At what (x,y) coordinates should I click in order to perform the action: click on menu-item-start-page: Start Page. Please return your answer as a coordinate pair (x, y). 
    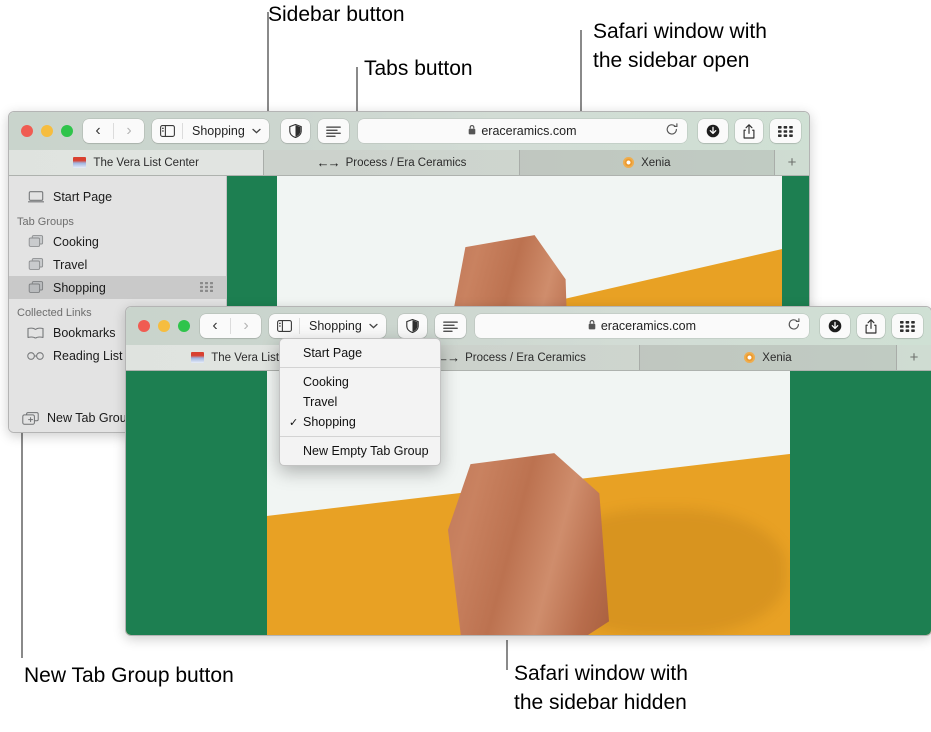
    Looking at the image, I should click on (360, 353).